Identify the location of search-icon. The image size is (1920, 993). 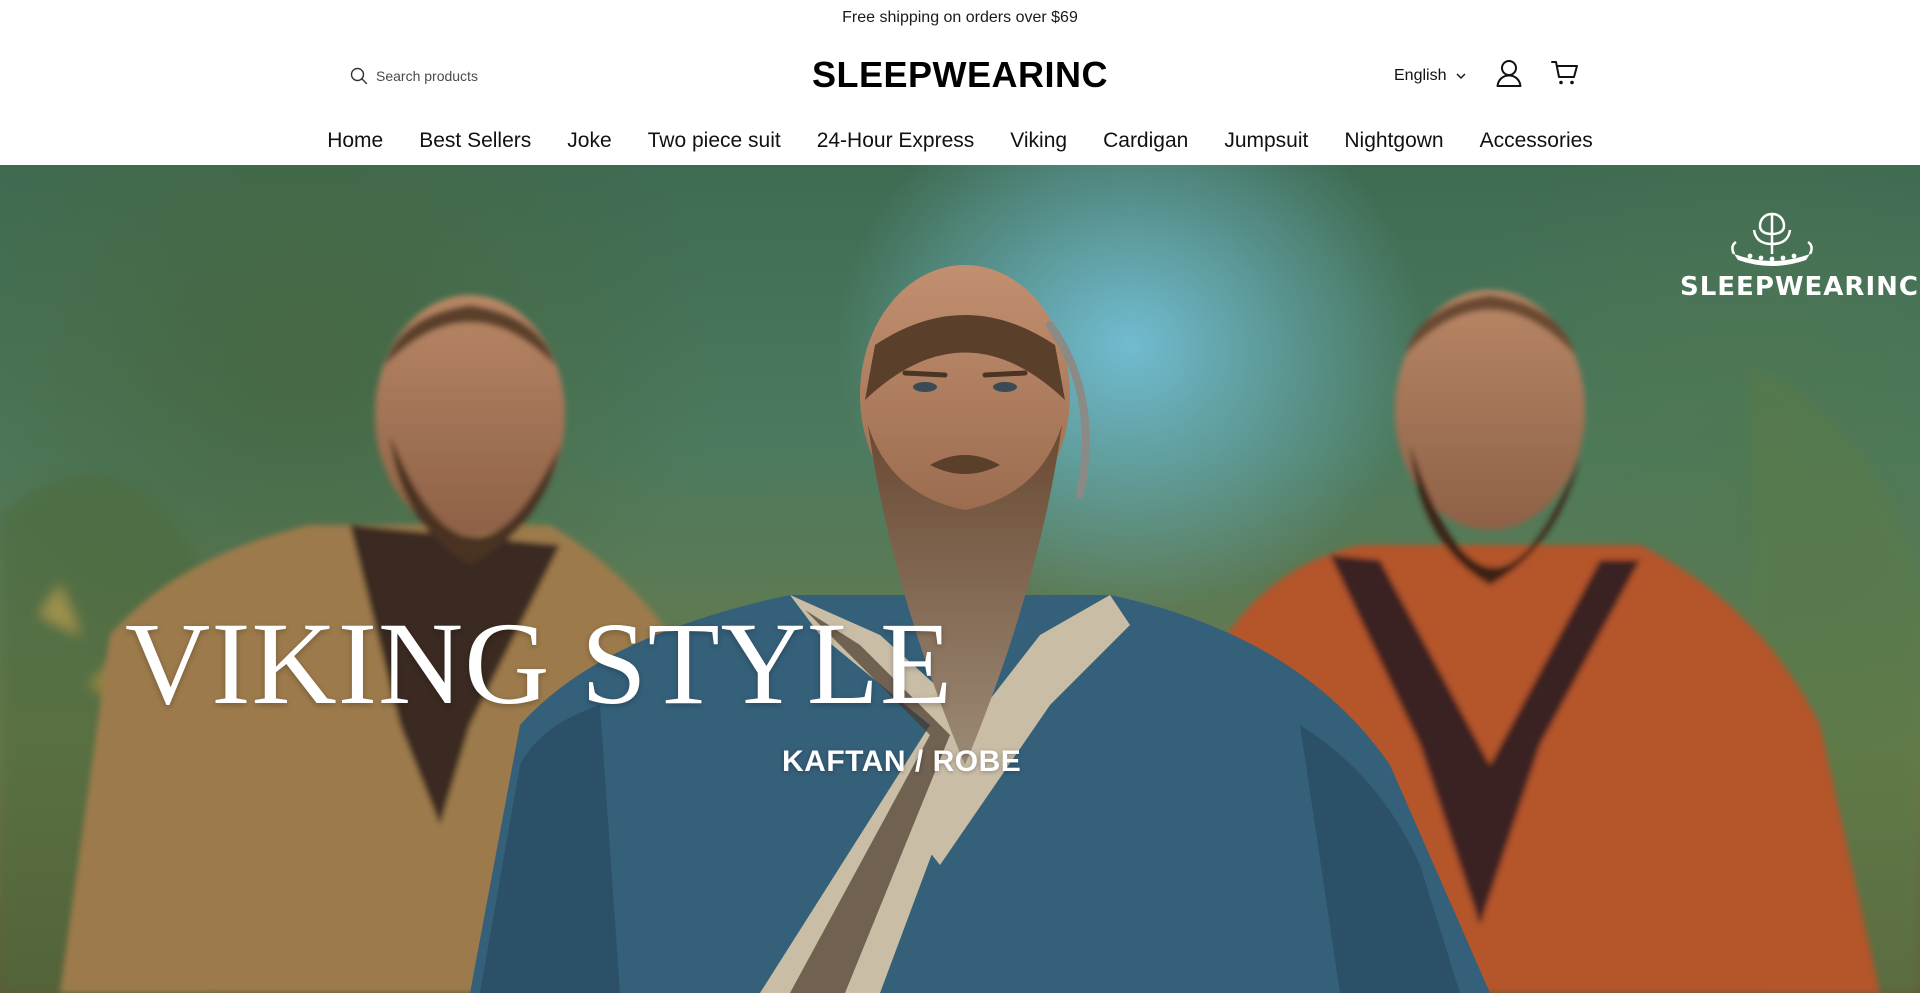
(359, 76).